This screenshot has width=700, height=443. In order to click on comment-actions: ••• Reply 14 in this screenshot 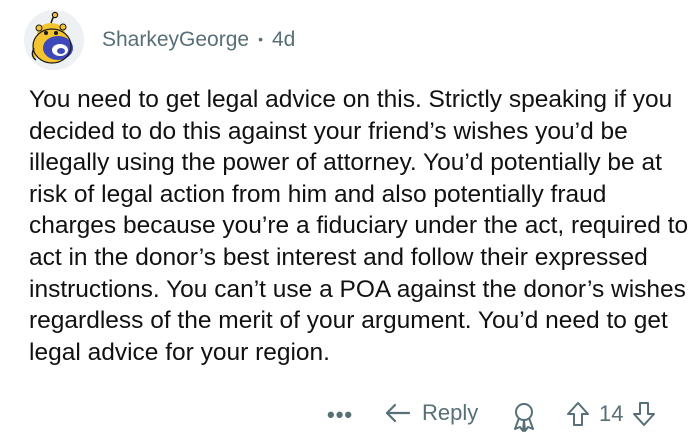, I will do `click(350, 418)`.